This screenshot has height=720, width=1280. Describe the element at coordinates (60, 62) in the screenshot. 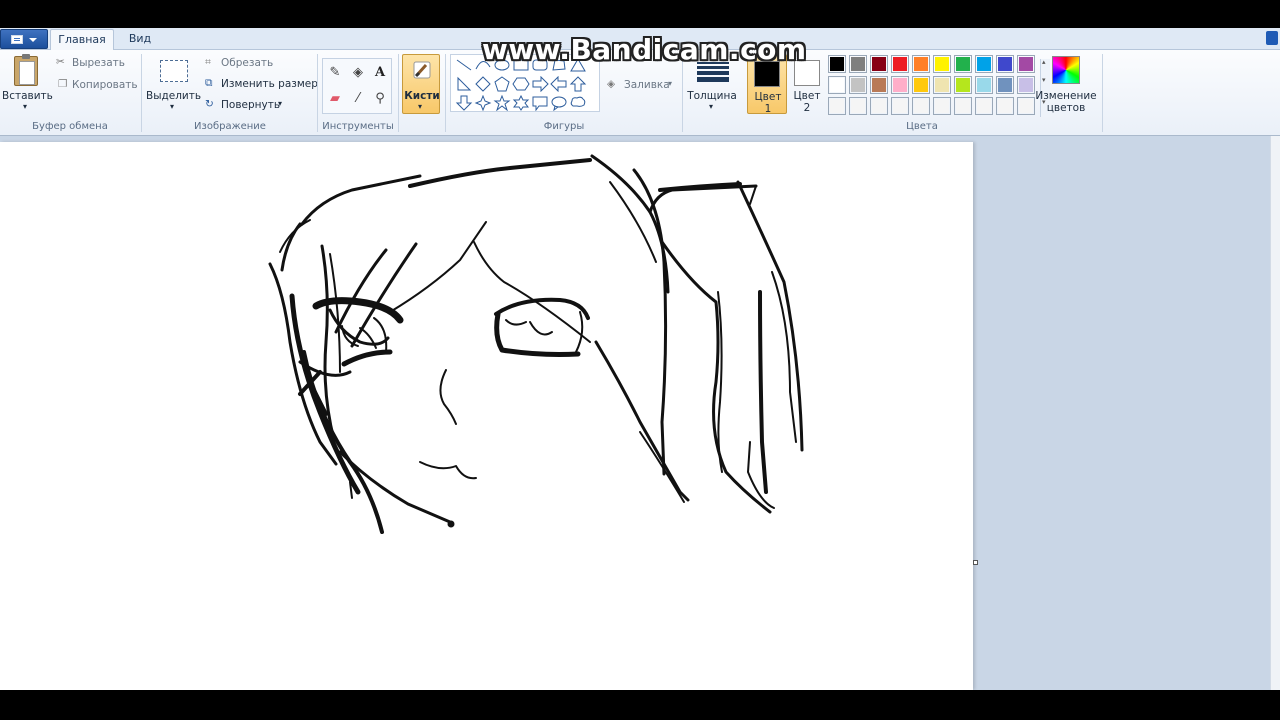

I see `scissors-icon: ✂` at that location.